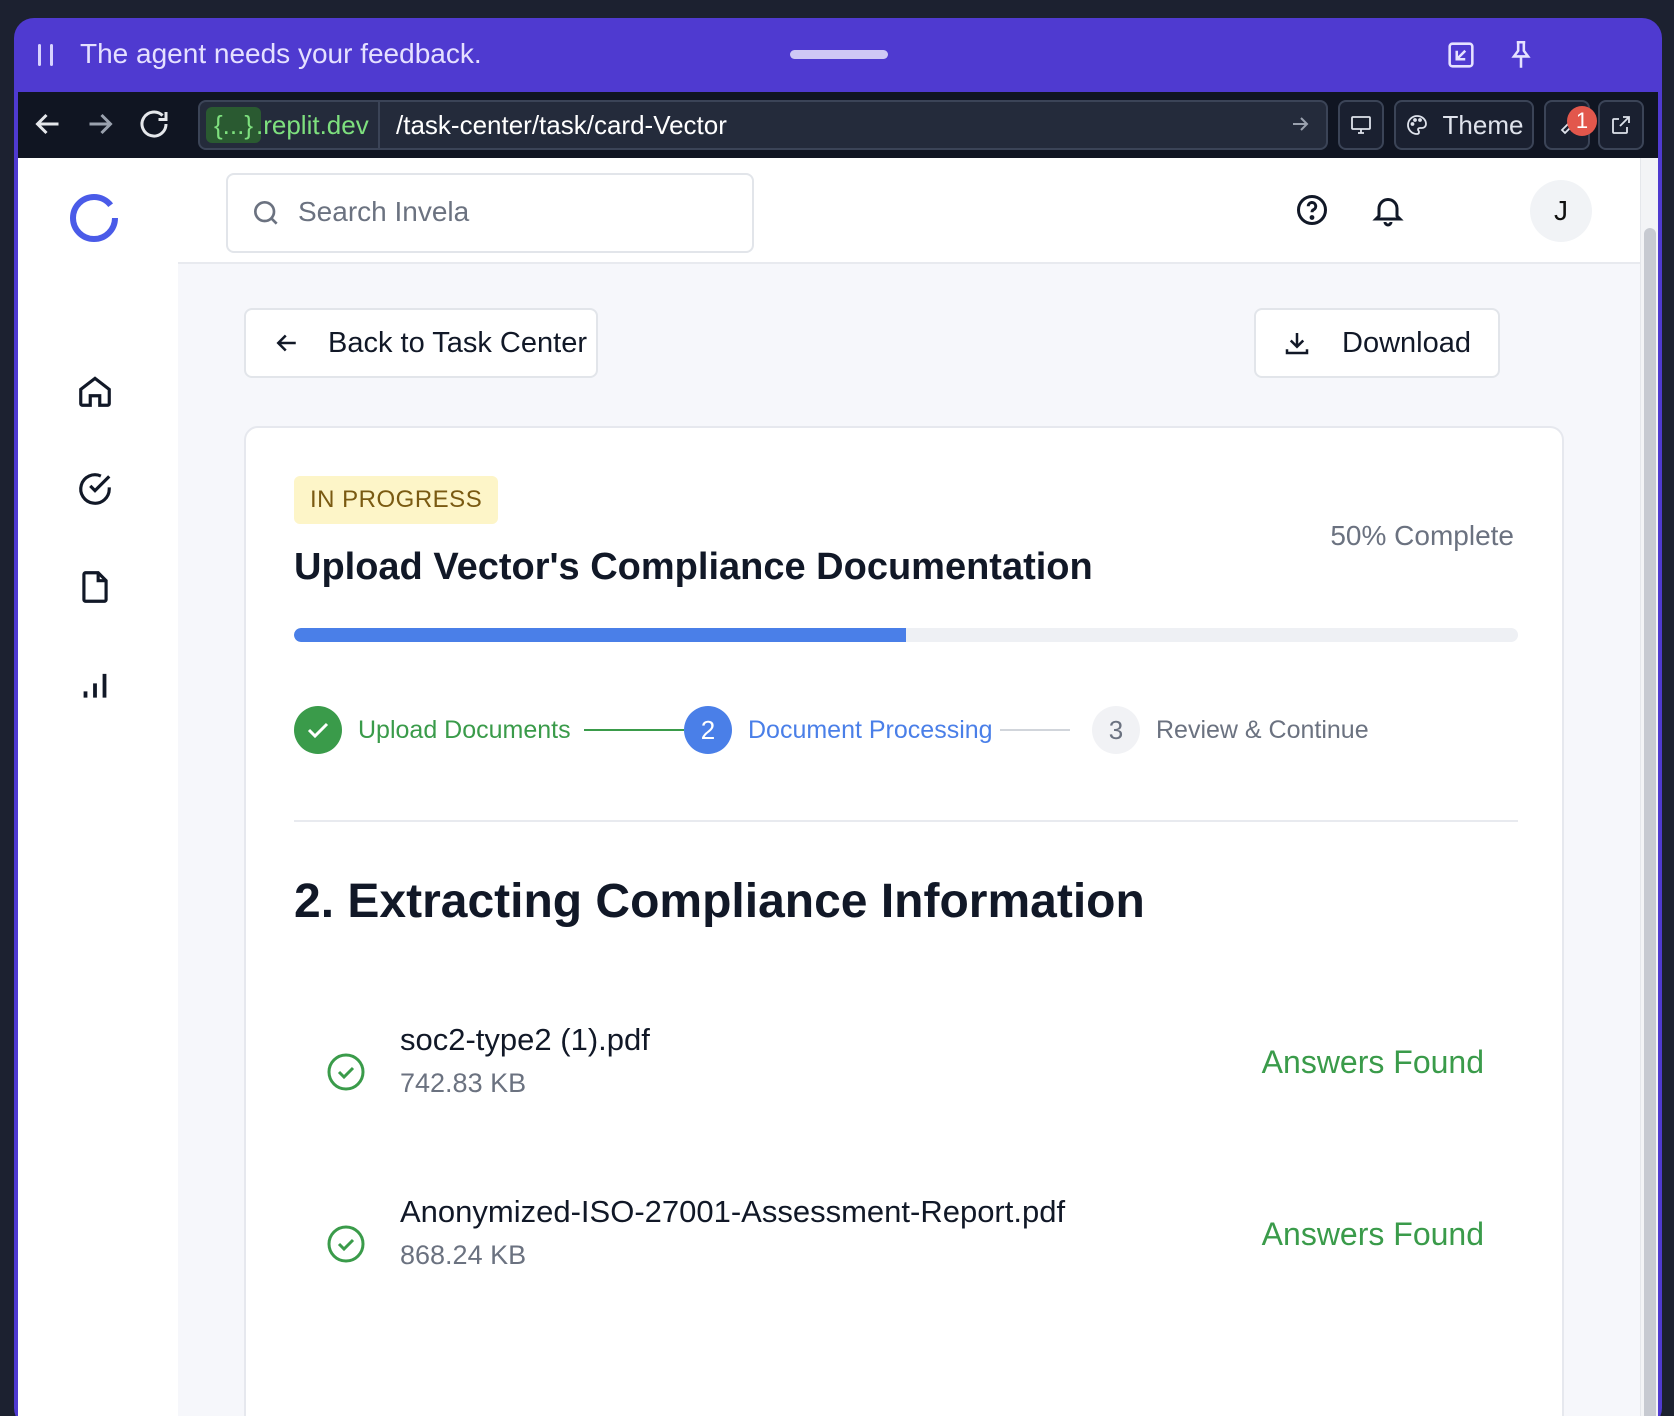  Describe the element at coordinates (457, 342) in the screenshot. I see `back-button-label: Back to Task Center` at that location.